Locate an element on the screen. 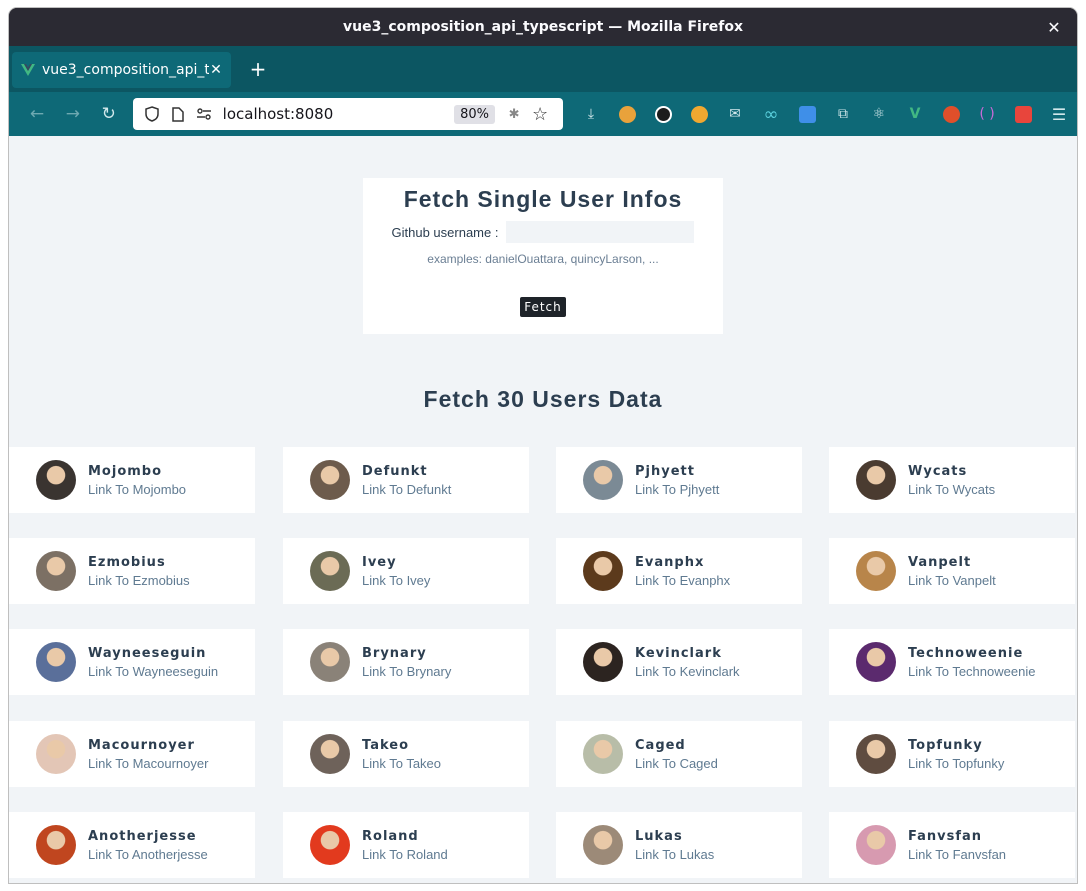 The width and height of the screenshot is (1086, 891). screenshot-glyph is located at coordinates (1023, 114).